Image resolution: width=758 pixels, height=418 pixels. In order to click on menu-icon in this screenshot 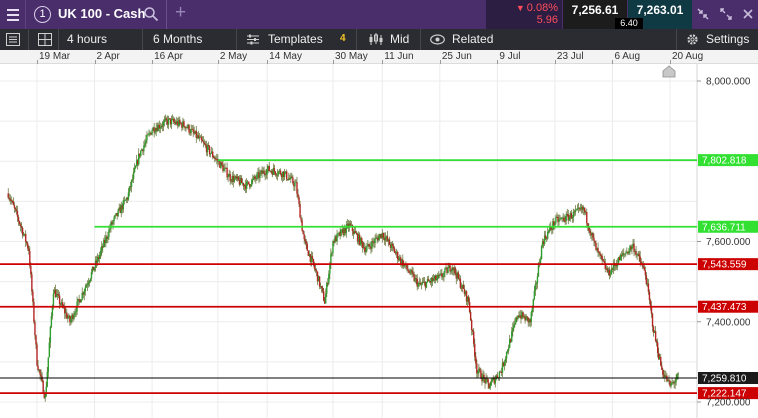, I will do `click(13, 14)`.